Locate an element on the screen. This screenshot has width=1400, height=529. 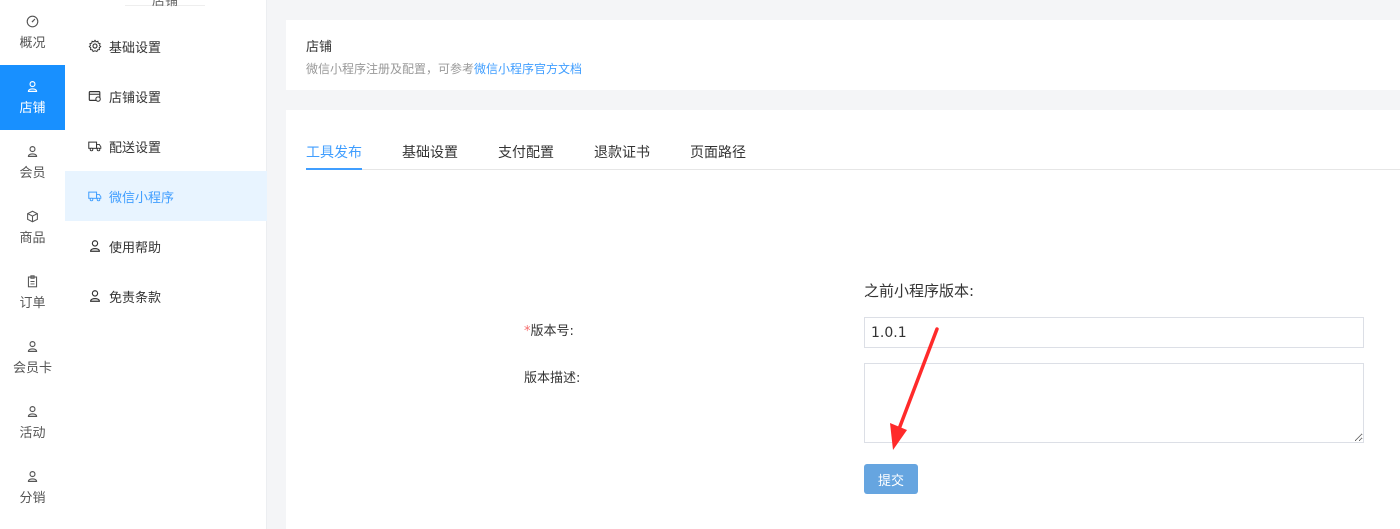
box-icon is located at coordinates (32, 216).